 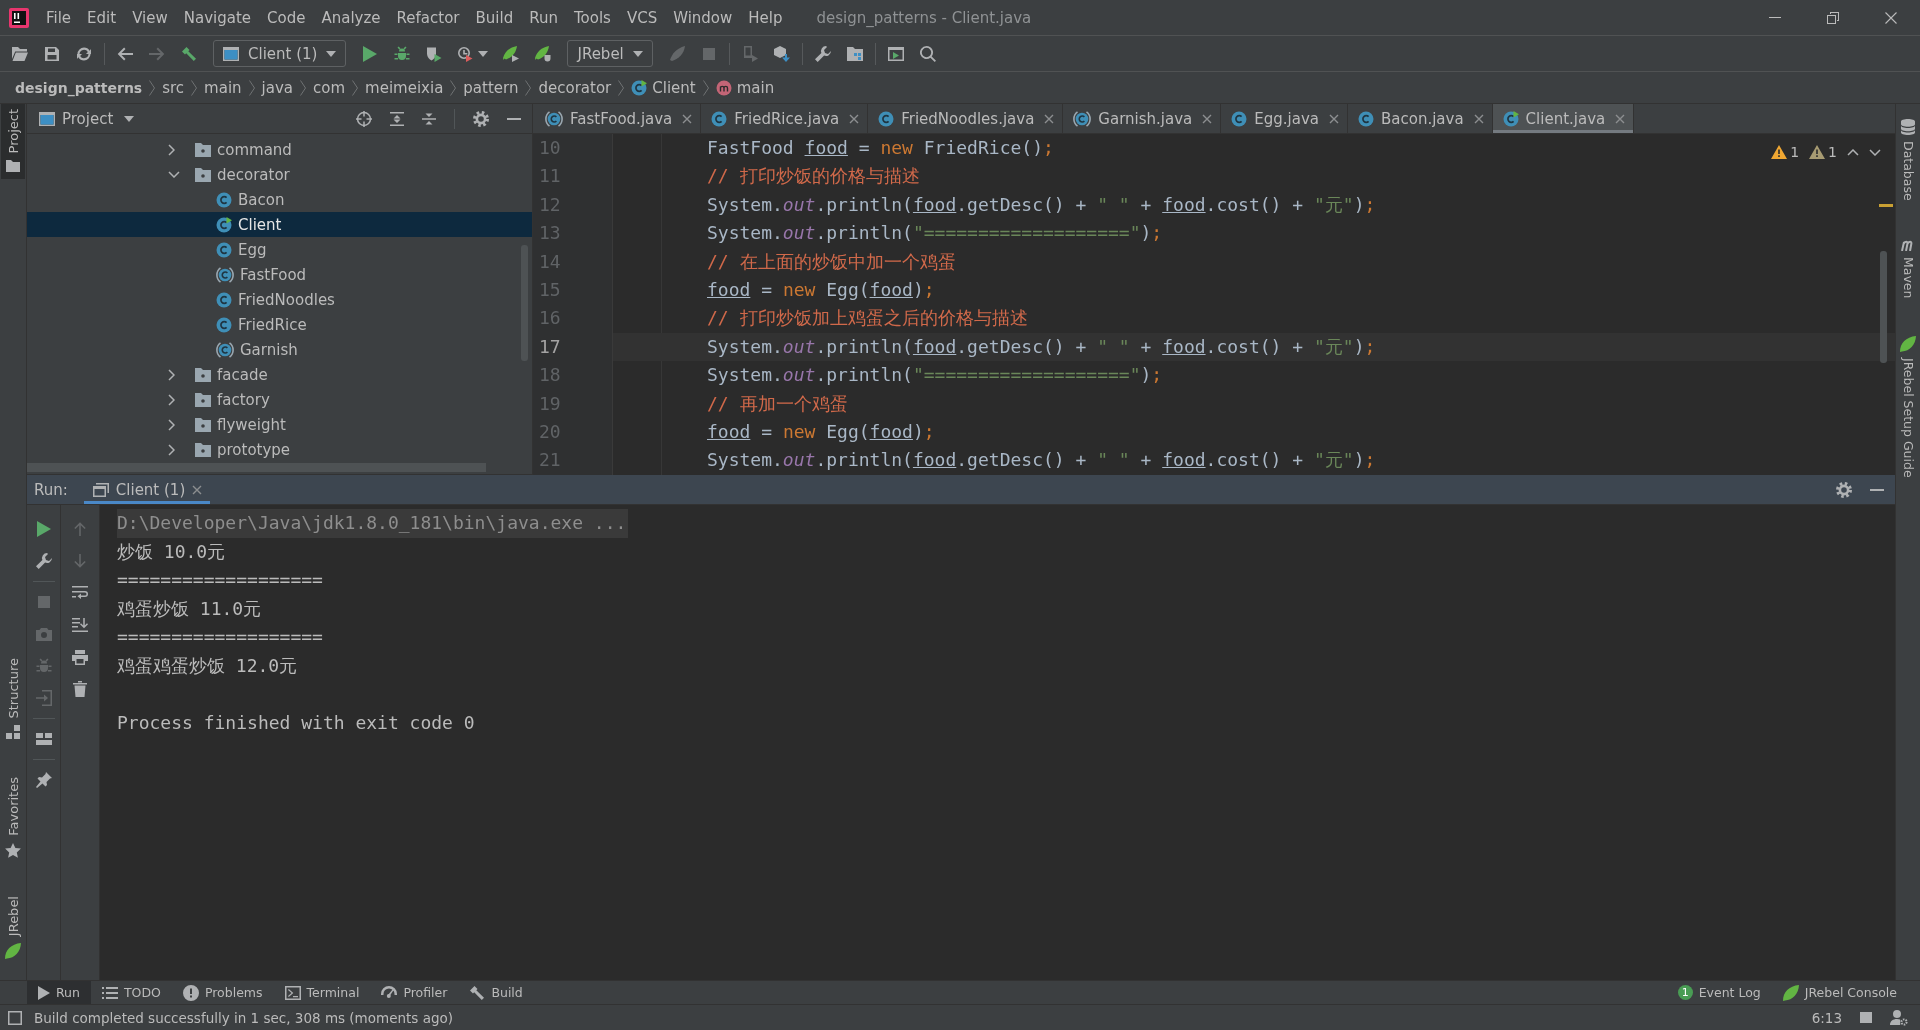 I want to click on bug-icon, so click(x=43, y=666).